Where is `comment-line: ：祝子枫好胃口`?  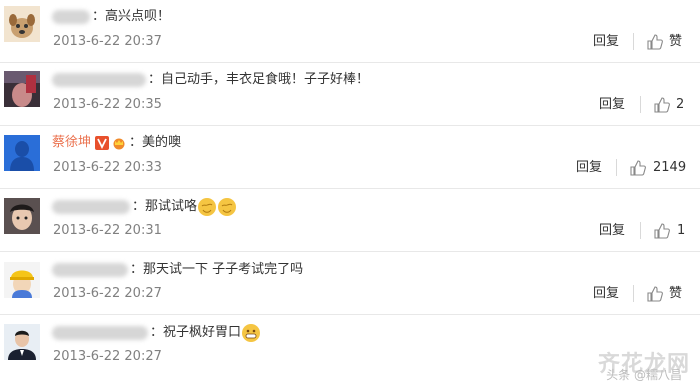 comment-line: ：祝子枫好胃口 is located at coordinates (156, 333).